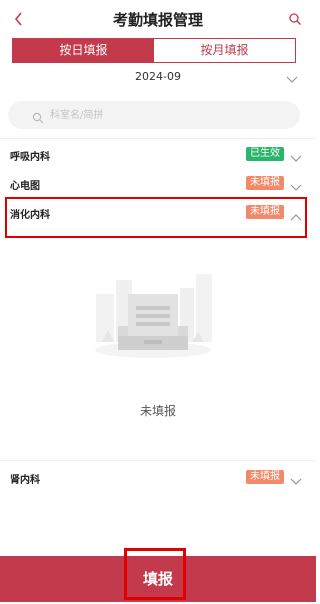 The image size is (320, 604). Describe the element at coordinates (265, 154) in the screenshot. I see `status-badge: 已生效` at that location.